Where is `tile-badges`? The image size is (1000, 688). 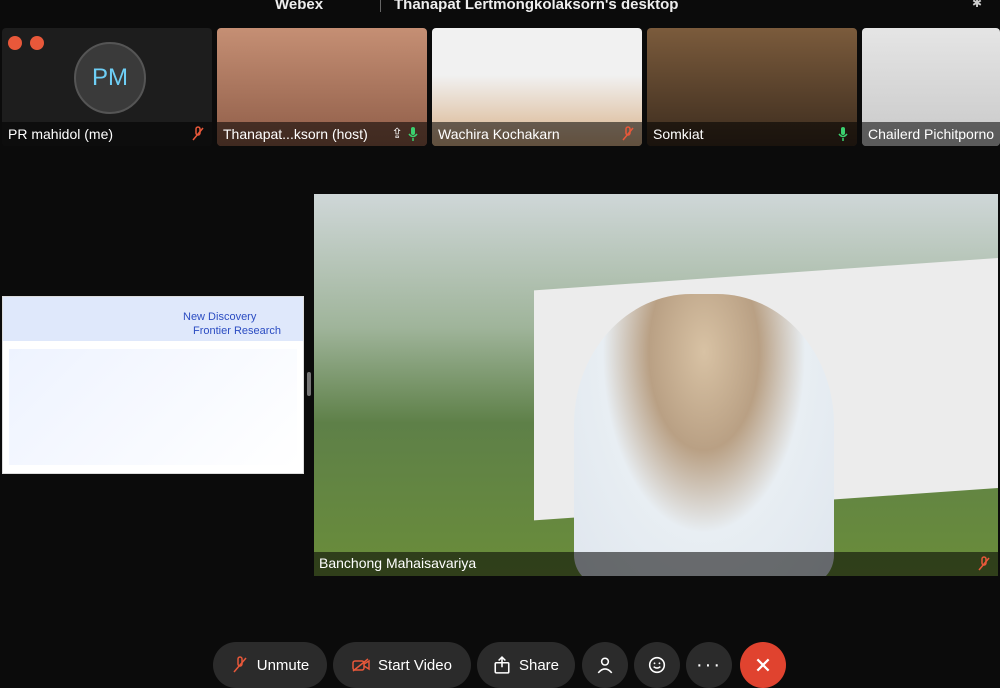 tile-badges is located at coordinates (26, 43).